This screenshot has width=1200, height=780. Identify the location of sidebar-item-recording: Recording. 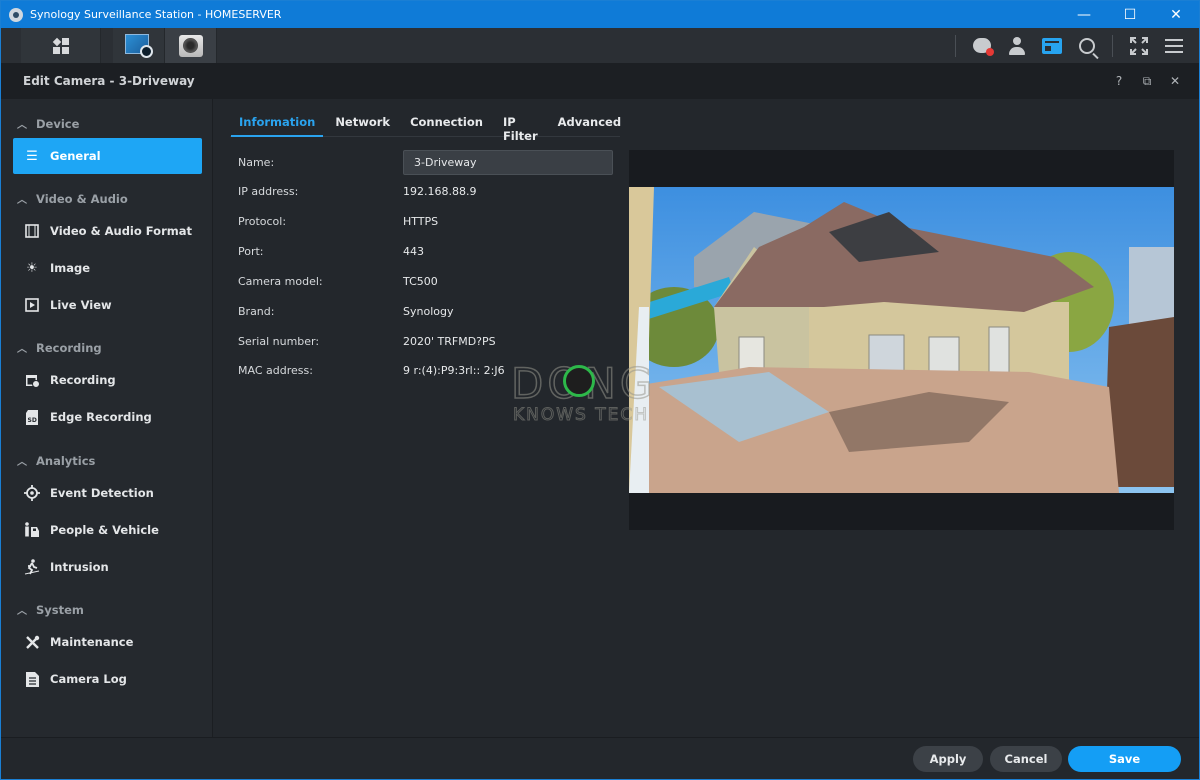
(107, 380).